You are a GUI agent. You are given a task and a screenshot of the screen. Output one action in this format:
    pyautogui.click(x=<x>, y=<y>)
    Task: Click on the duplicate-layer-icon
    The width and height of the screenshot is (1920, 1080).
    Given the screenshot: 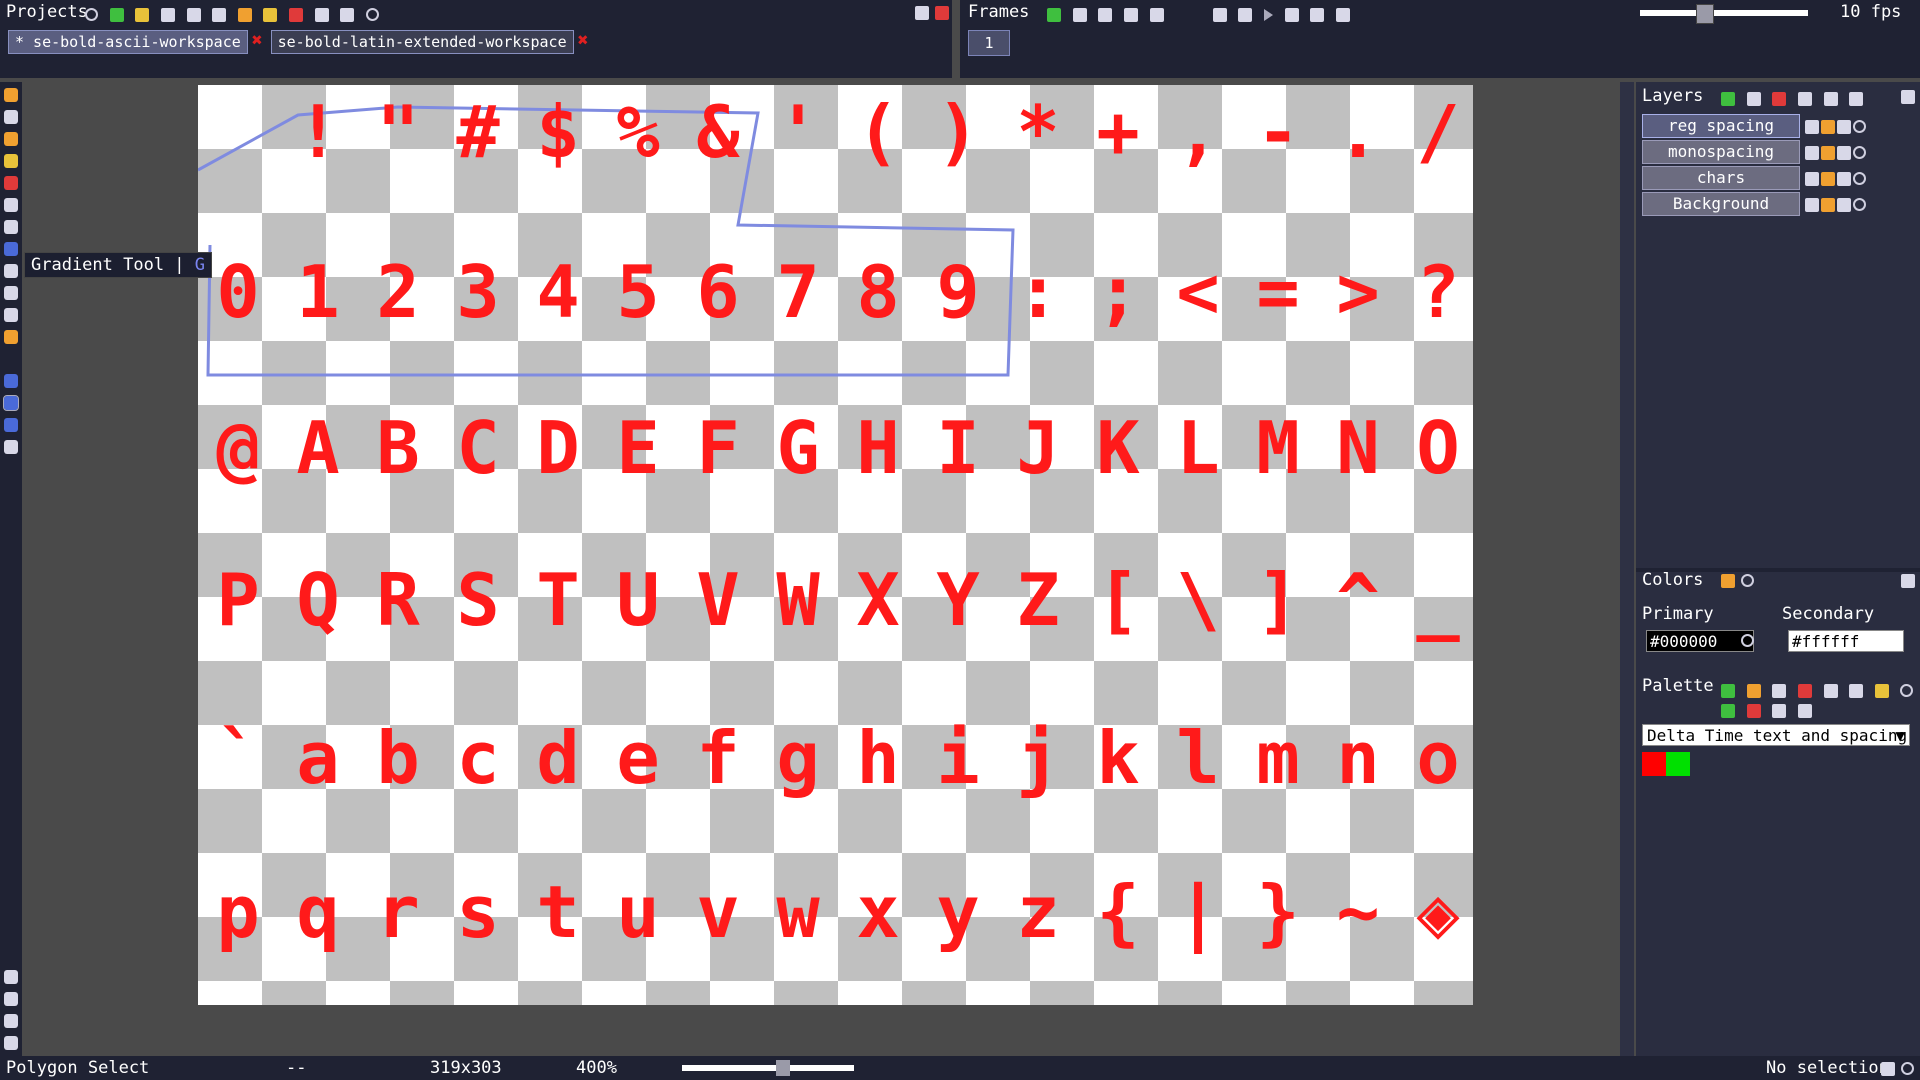 What is the action you would take?
    pyautogui.click(x=1804, y=98)
    